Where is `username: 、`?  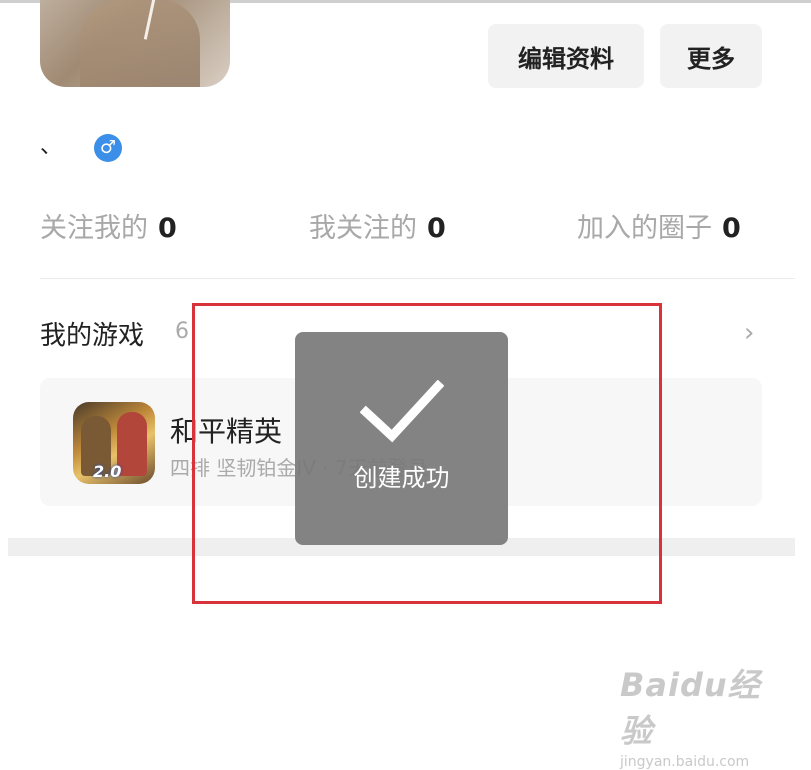
username: 、 is located at coordinates (51, 146).